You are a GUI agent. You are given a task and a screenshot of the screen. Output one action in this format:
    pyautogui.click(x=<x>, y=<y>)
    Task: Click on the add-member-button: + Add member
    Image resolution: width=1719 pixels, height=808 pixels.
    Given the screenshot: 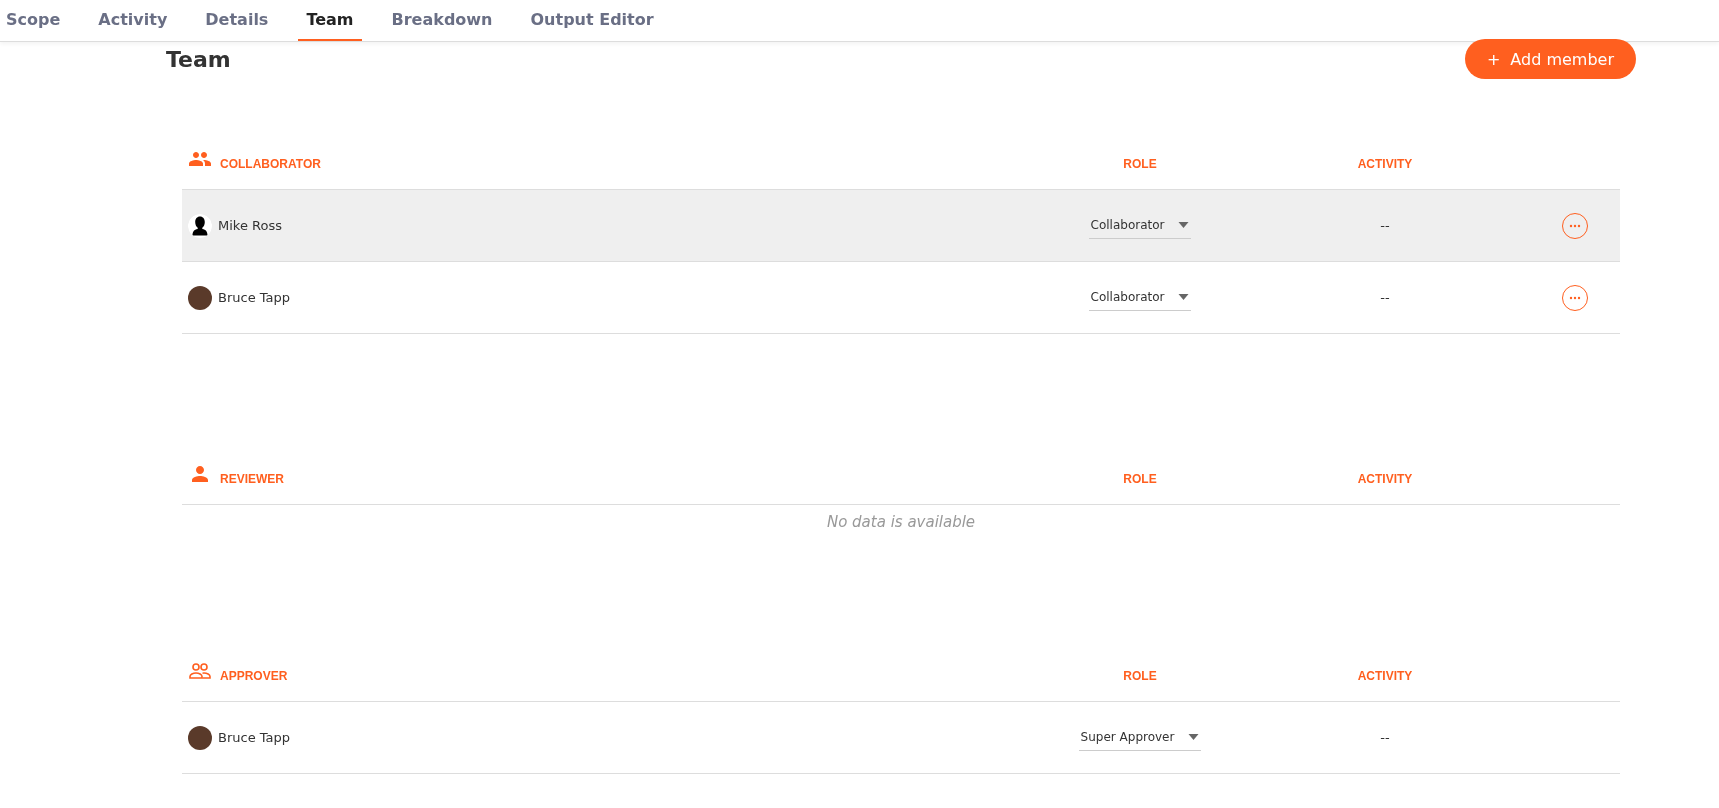 What is the action you would take?
    pyautogui.click(x=1550, y=59)
    